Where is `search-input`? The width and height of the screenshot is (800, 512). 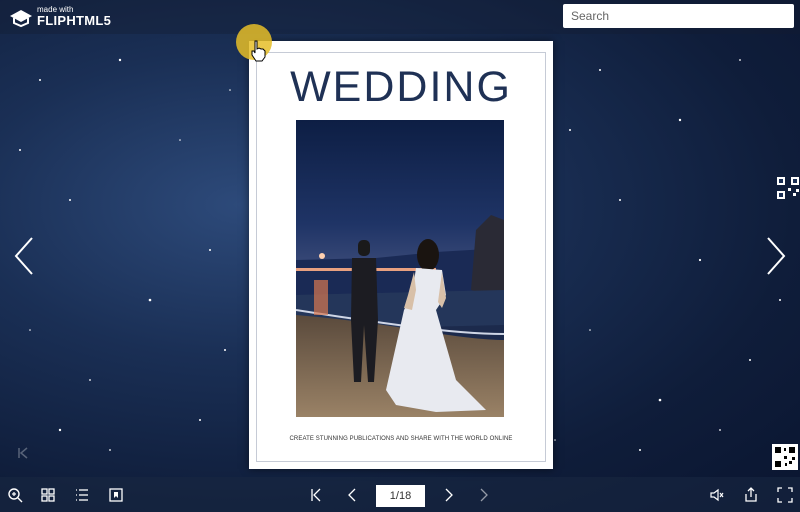 search-input is located at coordinates (678, 16).